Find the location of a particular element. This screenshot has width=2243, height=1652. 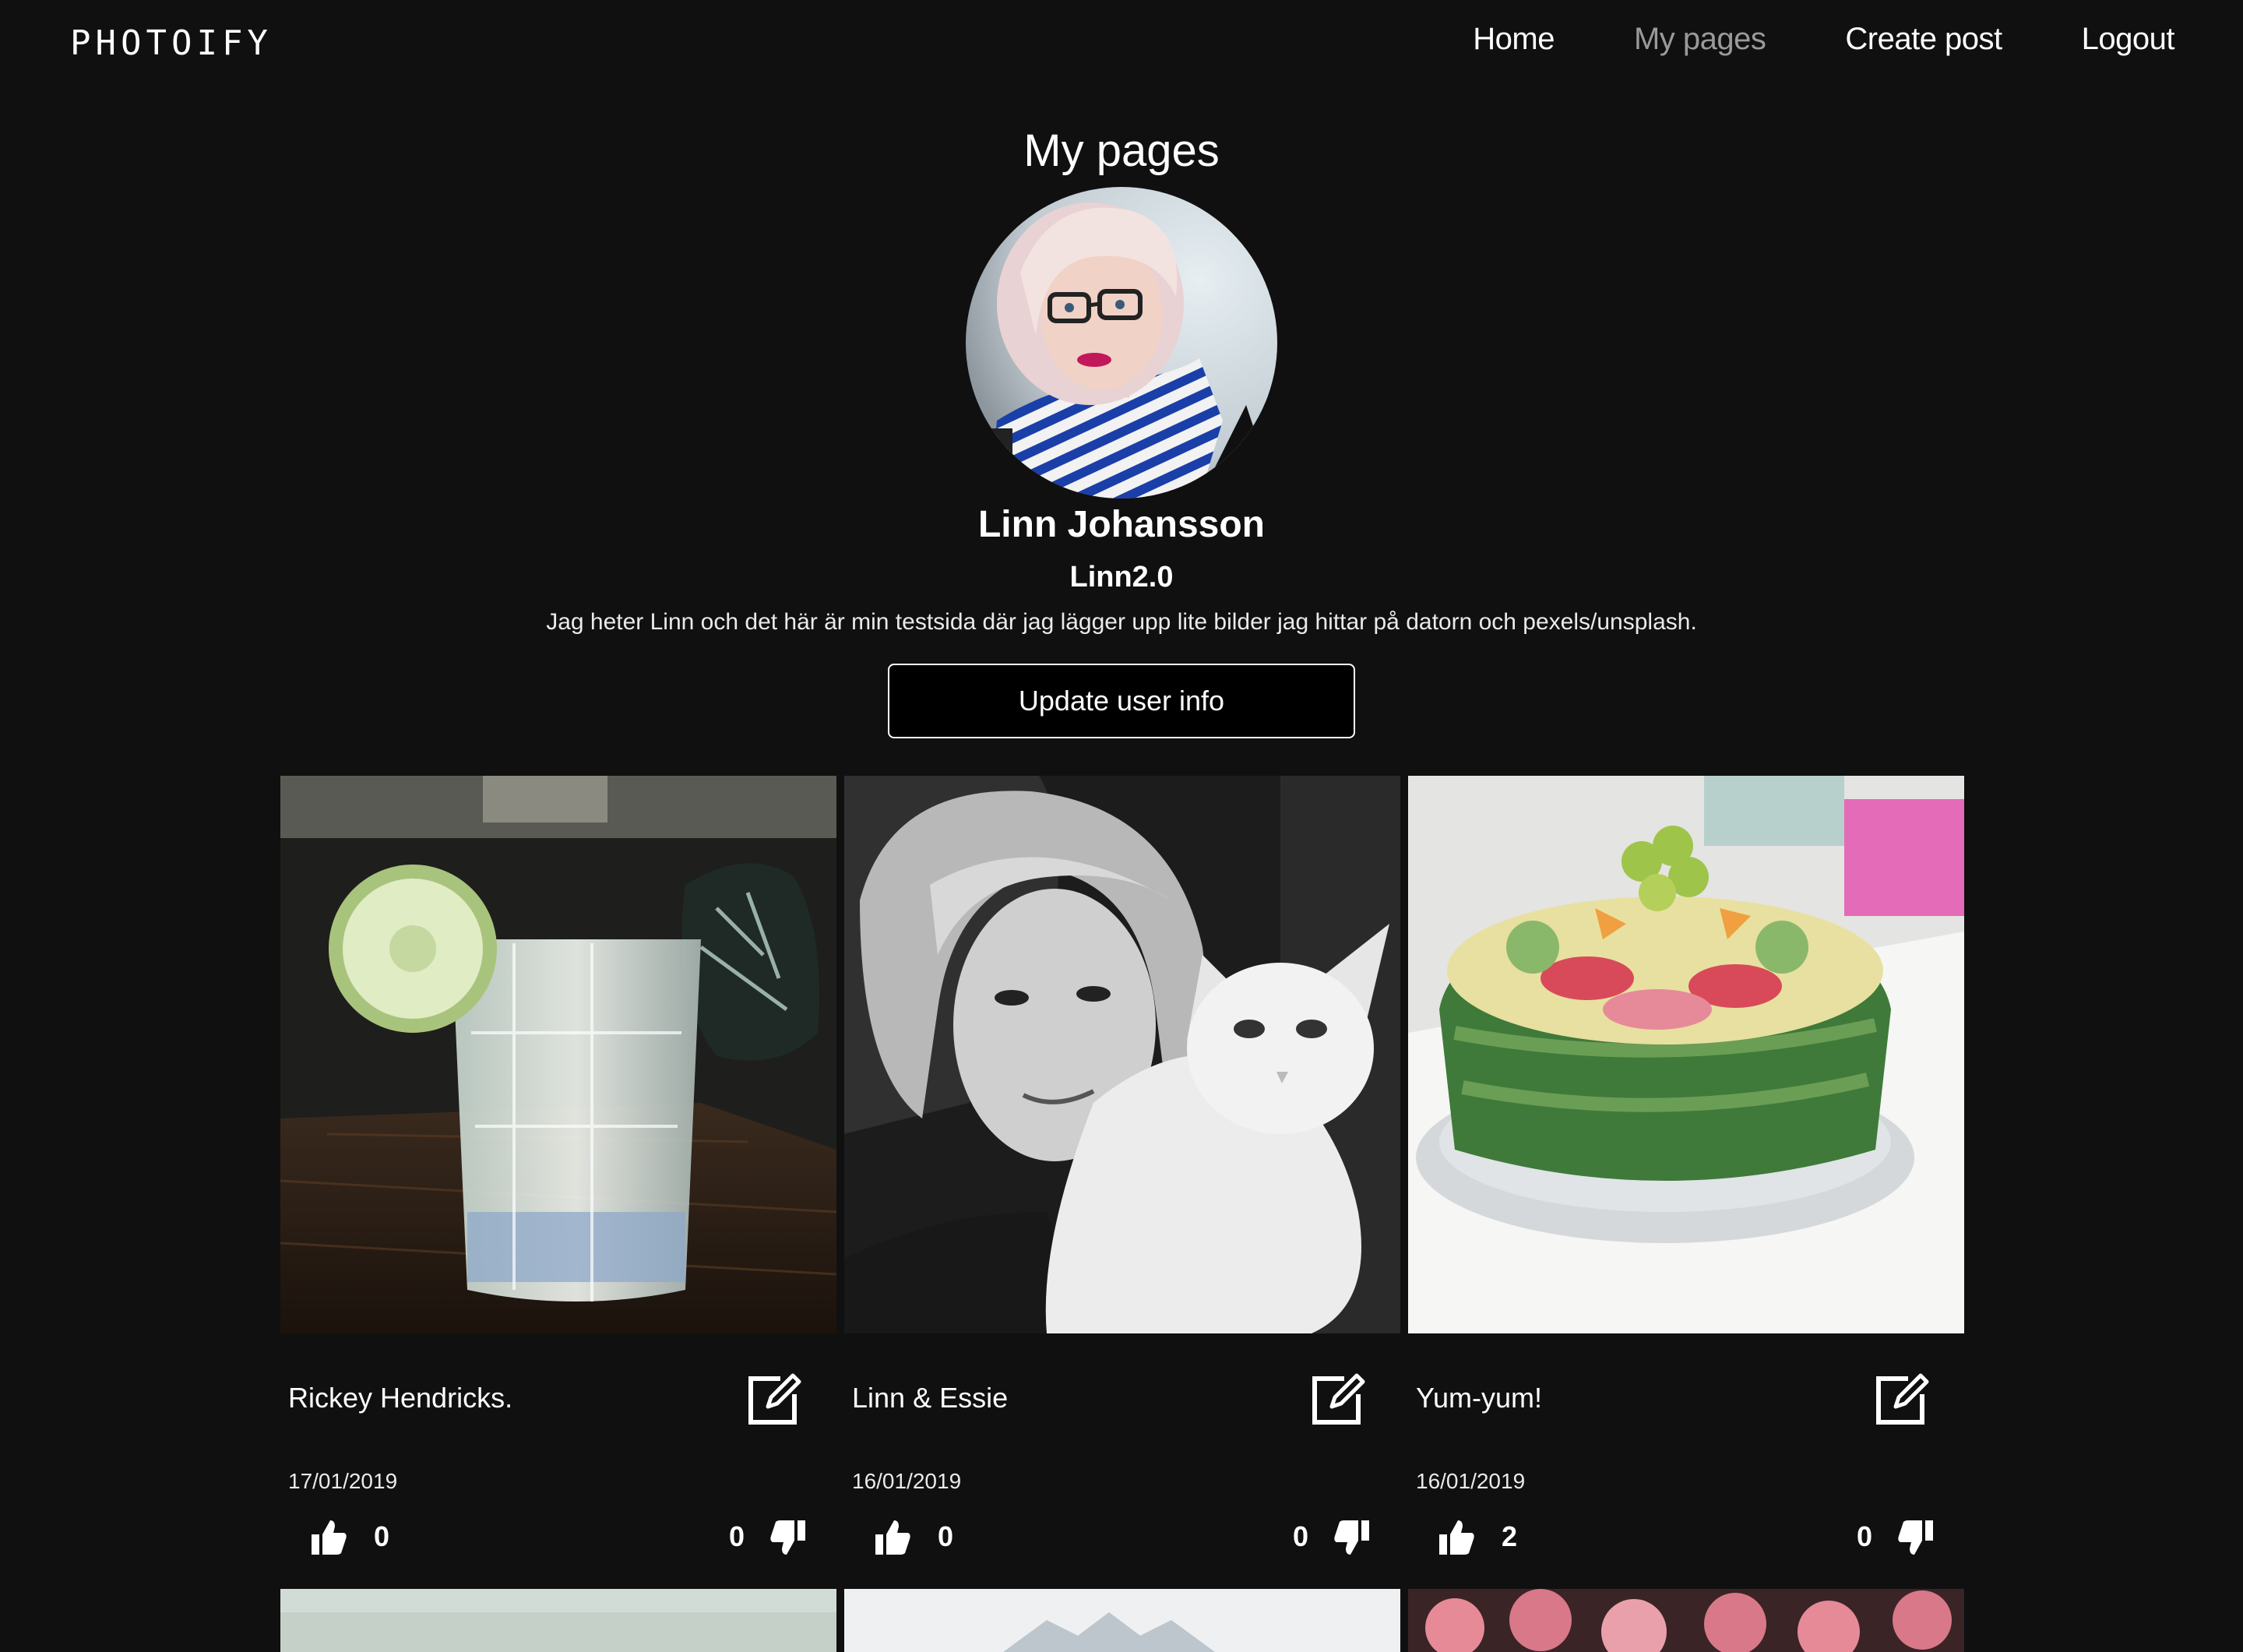

cocktail-photo is located at coordinates (558, 1054).